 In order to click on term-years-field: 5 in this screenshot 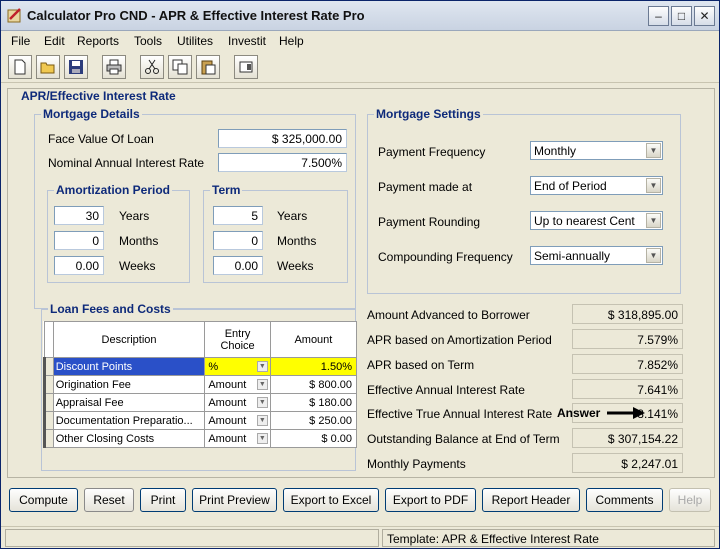, I will do `click(238, 215)`.